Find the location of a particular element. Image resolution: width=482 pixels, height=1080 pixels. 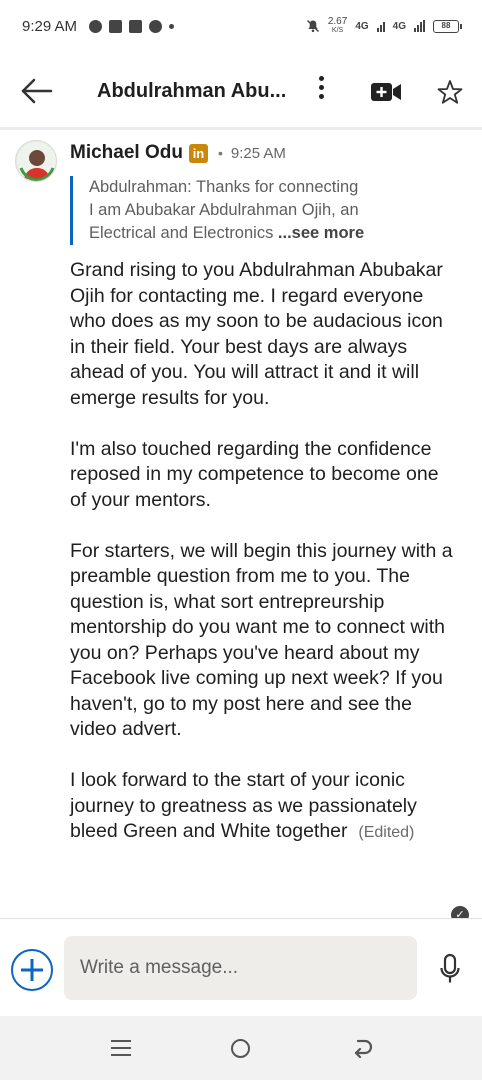

status-bar: 9:29 AM 2.67 K/S 4G 4G 88 is located at coordinates (241, 26).